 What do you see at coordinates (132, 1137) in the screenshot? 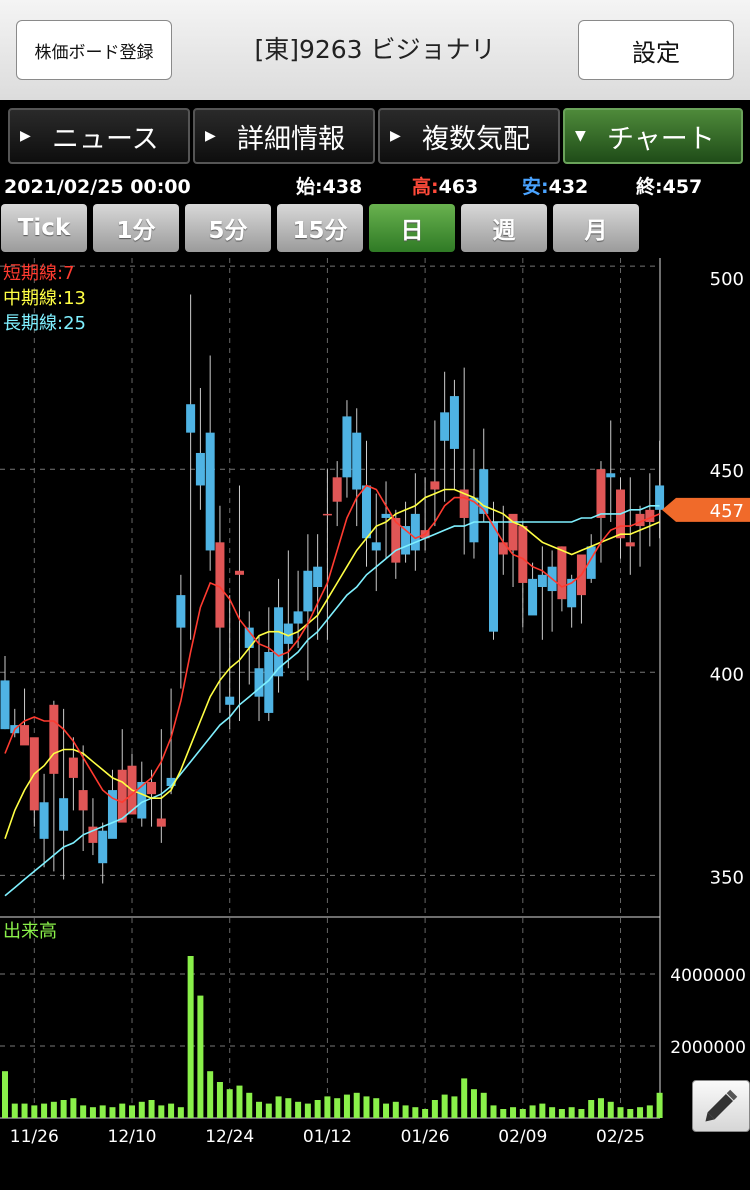
I see `date-tick-label: 12/10` at bounding box center [132, 1137].